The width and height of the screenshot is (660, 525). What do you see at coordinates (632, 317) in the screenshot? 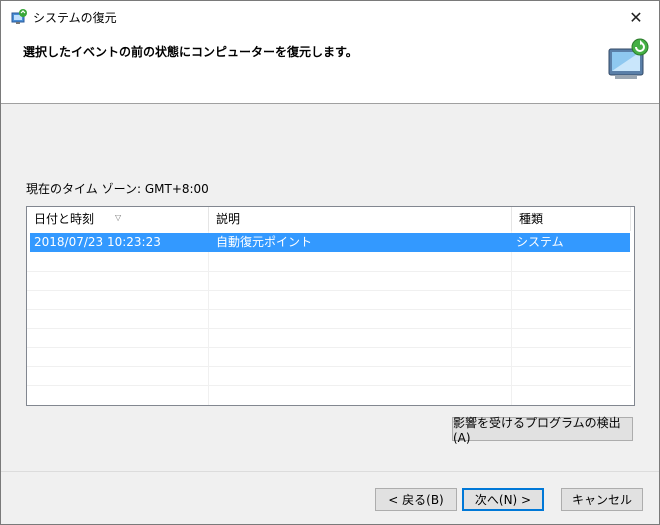
I see `list-scroll-edge` at bounding box center [632, 317].